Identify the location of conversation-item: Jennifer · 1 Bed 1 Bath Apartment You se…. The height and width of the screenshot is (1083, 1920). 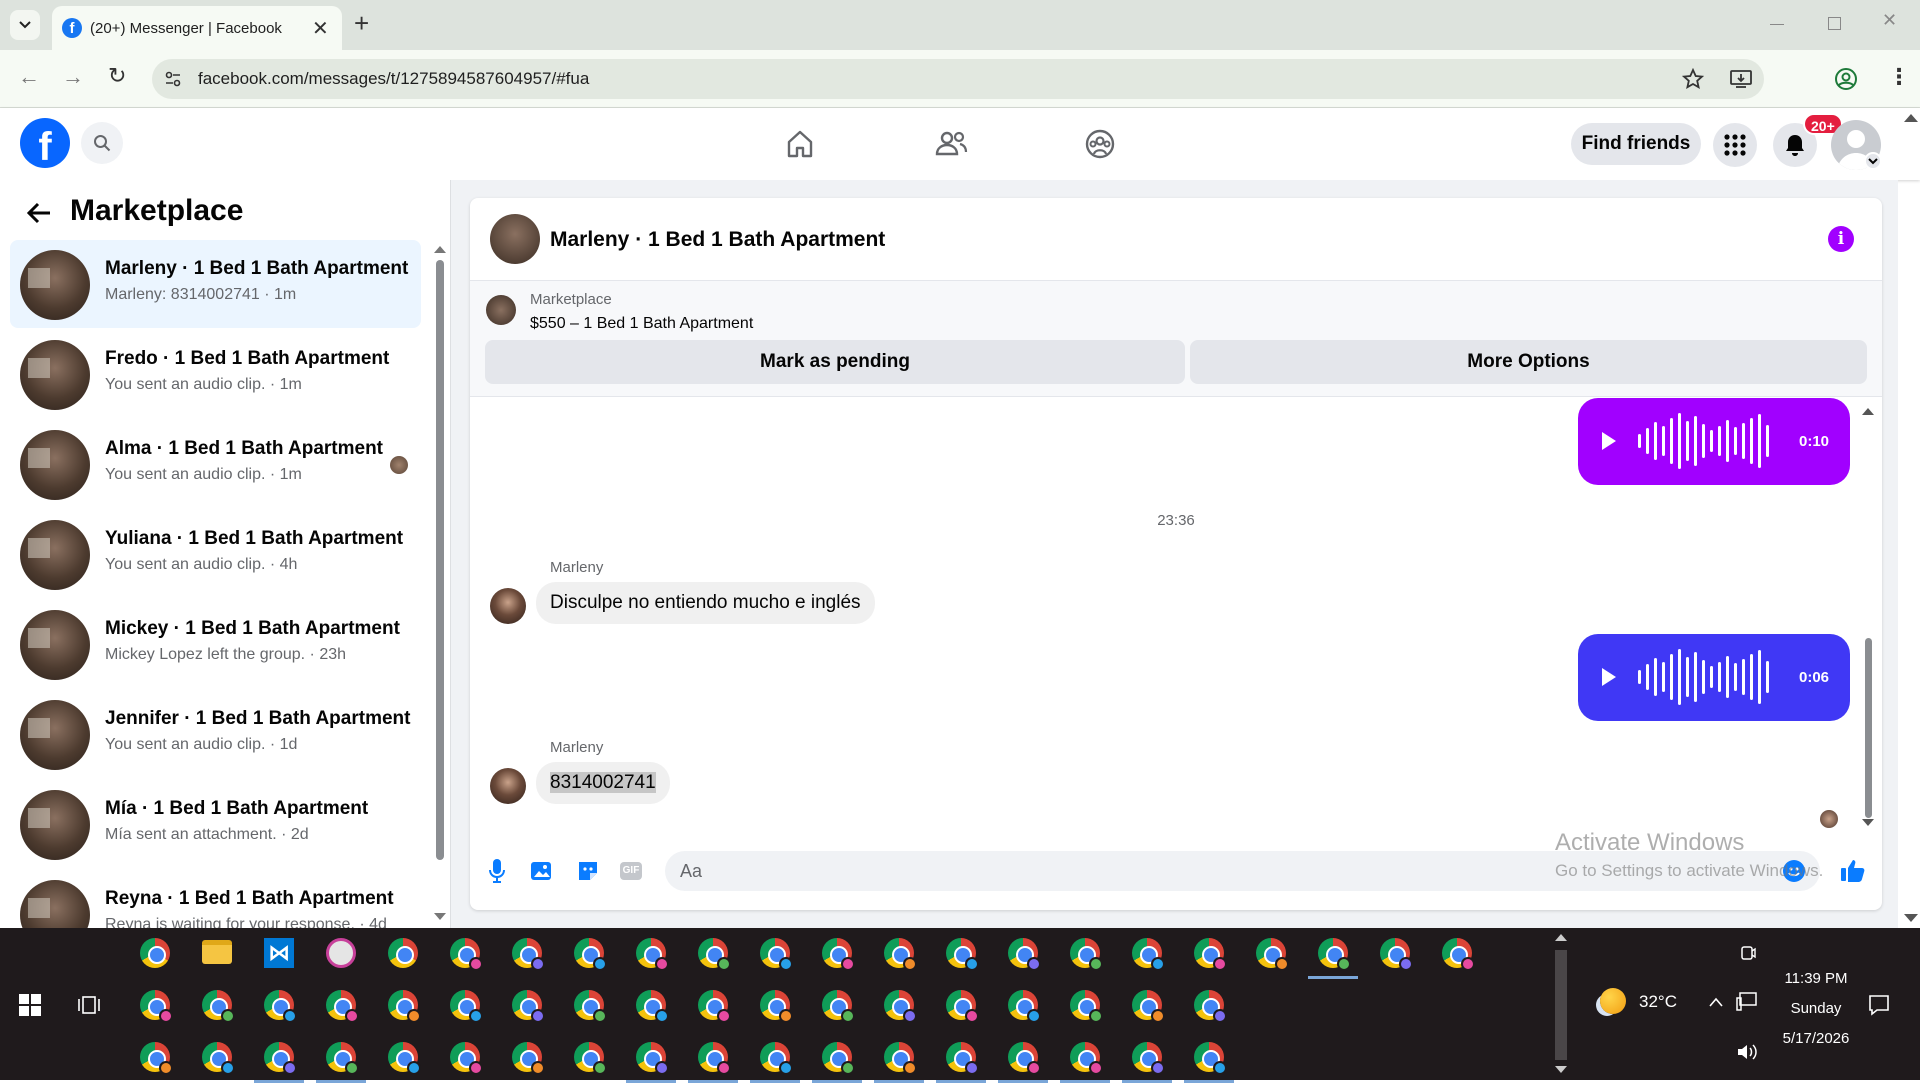
(215, 734).